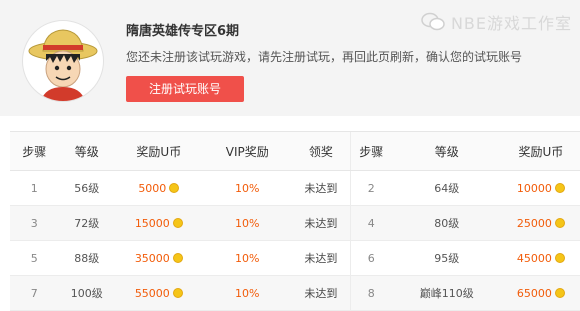 The width and height of the screenshot is (580, 311). What do you see at coordinates (321, 151) in the screenshot?
I see `col-claim: 领奖` at bounding box center [321, 151].